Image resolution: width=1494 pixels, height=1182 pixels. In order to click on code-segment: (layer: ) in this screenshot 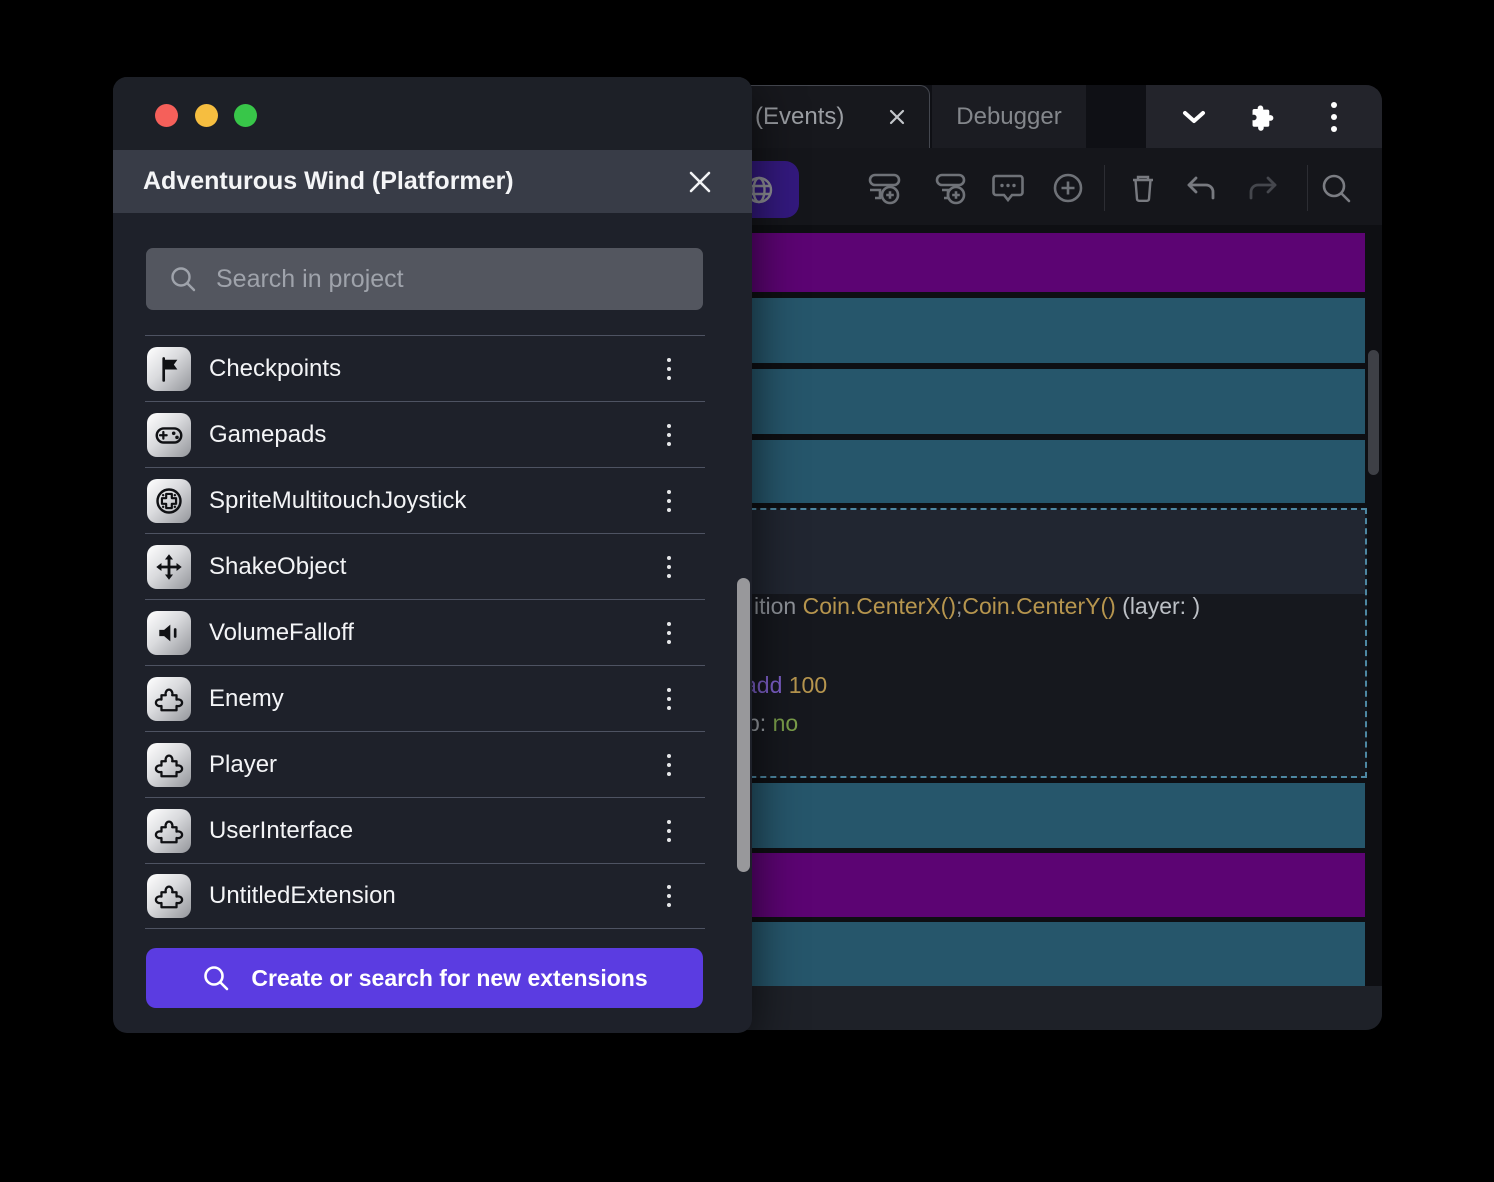, I will do `click(1158, 606)`.